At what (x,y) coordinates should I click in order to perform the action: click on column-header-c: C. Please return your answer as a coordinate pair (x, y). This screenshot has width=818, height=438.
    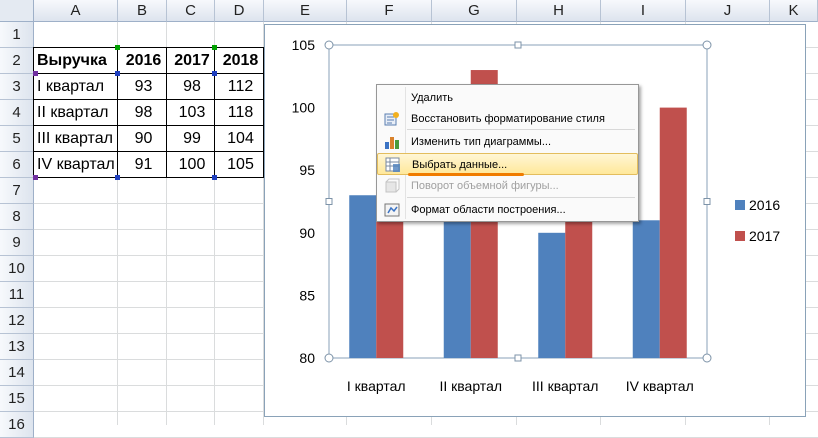
    Looking at the image, I should click on (191, 11).